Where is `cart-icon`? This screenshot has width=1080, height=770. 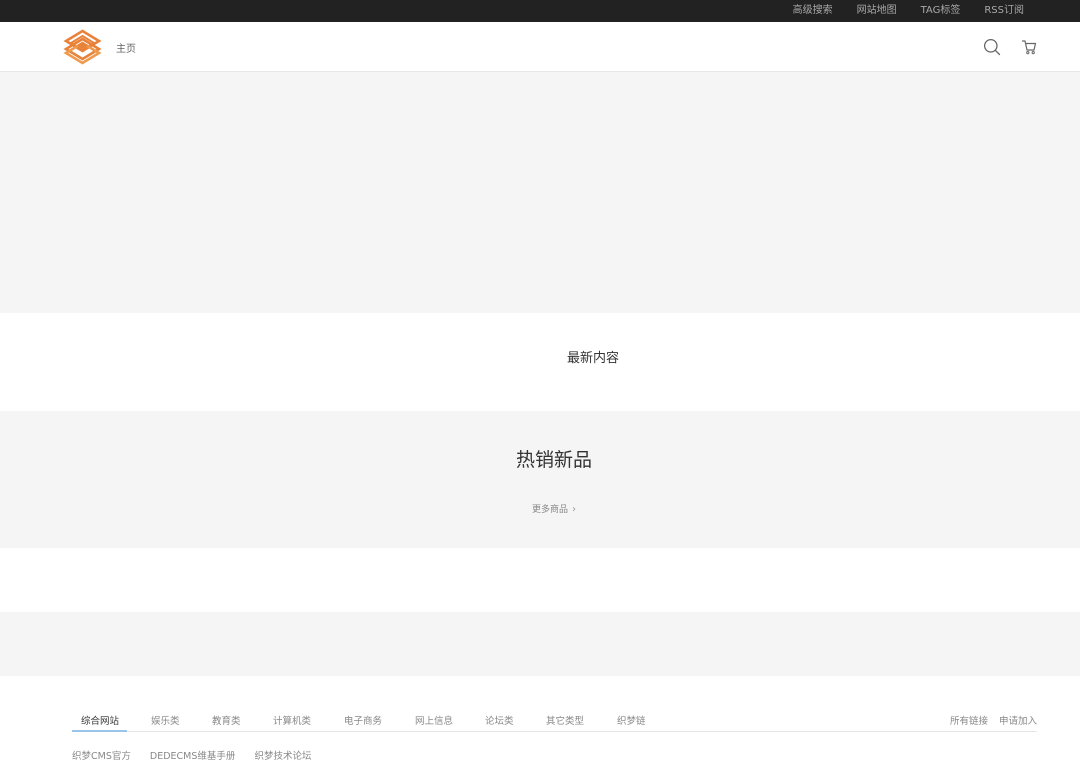 cart-icon is located at coordinates (1029, 47).